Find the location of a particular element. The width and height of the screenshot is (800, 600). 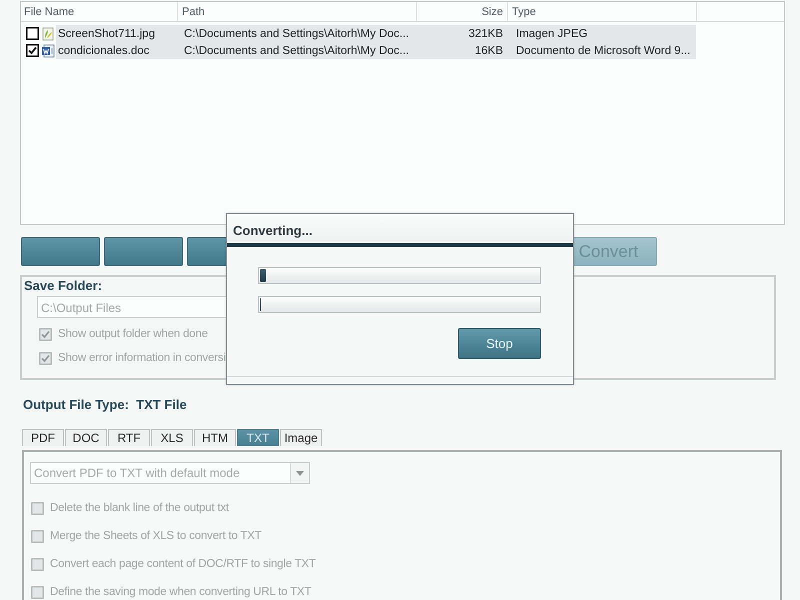

file-type-cell-text: Imagen JPEG is located at coordinates (552, 34).